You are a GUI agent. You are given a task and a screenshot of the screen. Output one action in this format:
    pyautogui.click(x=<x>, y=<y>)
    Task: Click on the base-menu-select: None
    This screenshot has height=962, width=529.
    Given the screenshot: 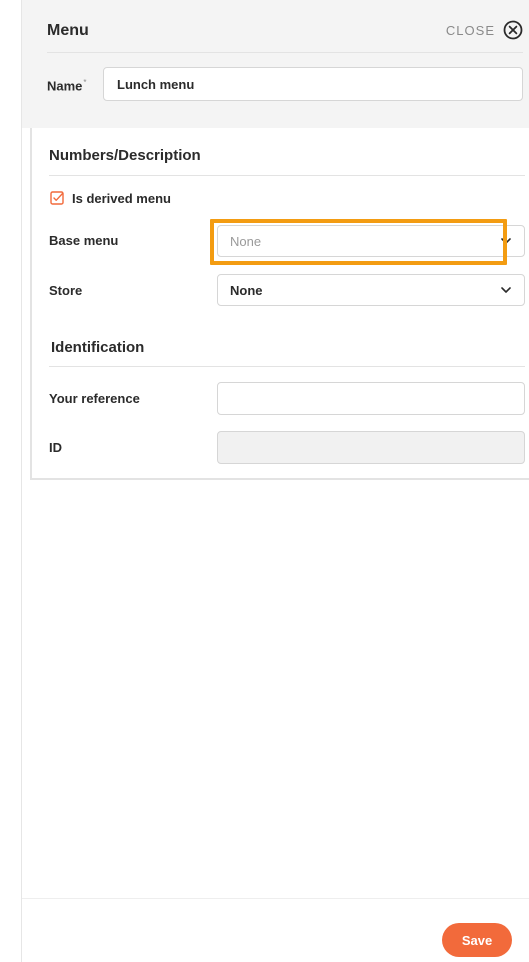 What is the action you would take?
    pyautogui.click(x=371, y=241)
    